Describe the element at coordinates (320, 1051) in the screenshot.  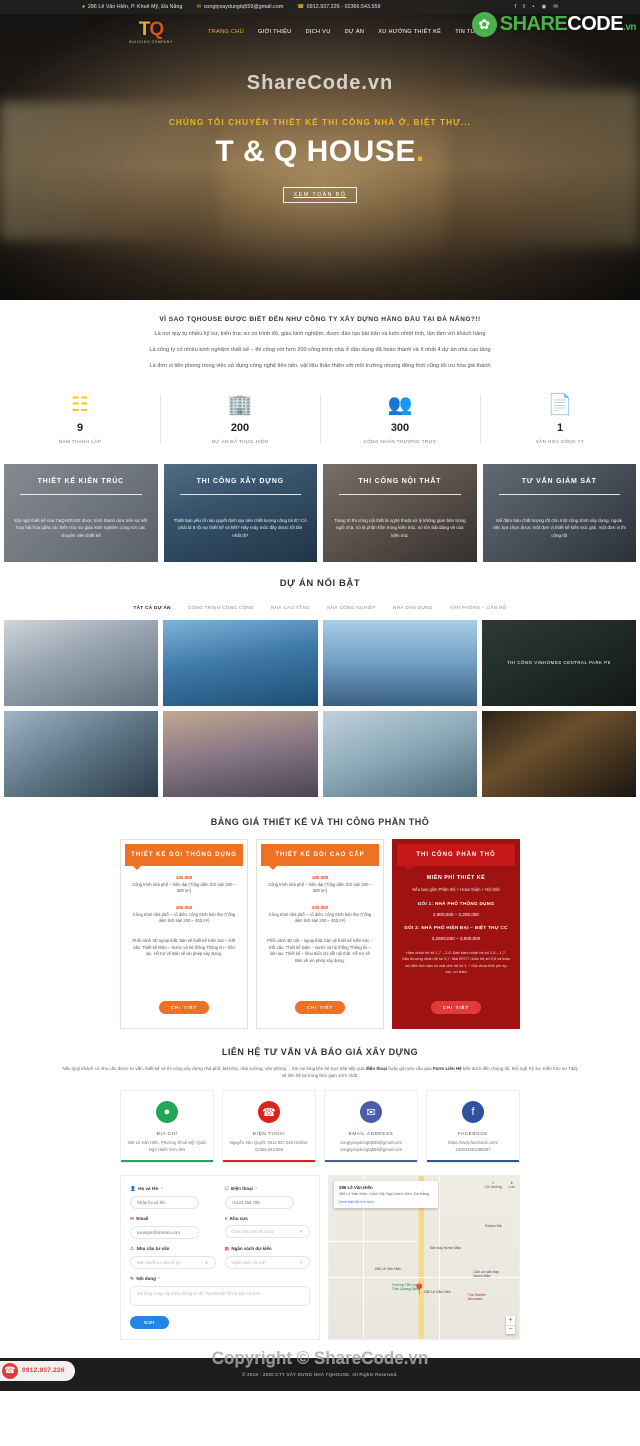
I see `contact-heading: LIÊN HỆ TƯ VẤN VÀ BÁO GIÁ XÂY DỰNG` at that location.